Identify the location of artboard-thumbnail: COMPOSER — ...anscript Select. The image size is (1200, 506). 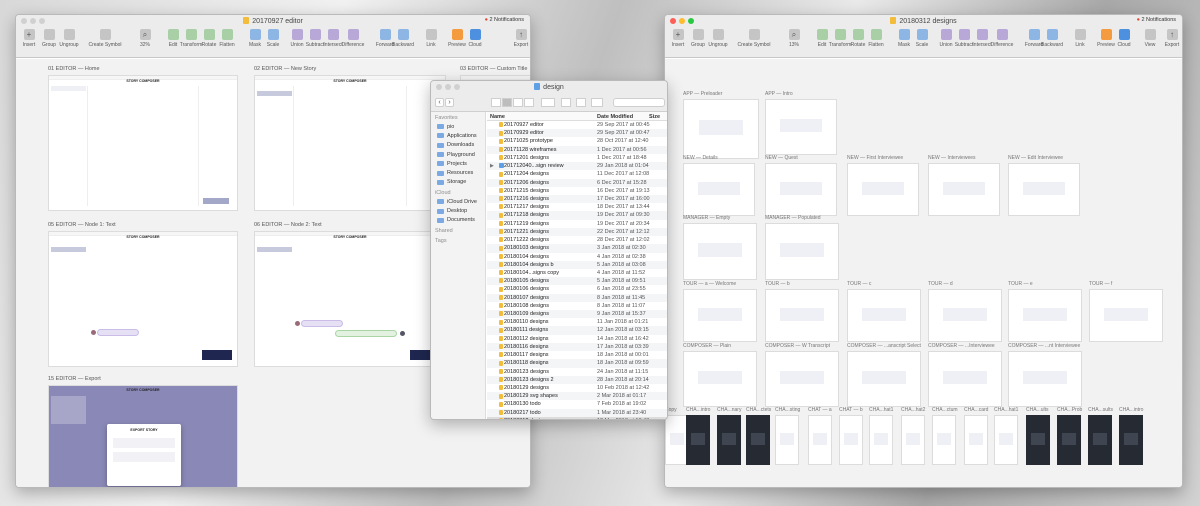
(884, 375).